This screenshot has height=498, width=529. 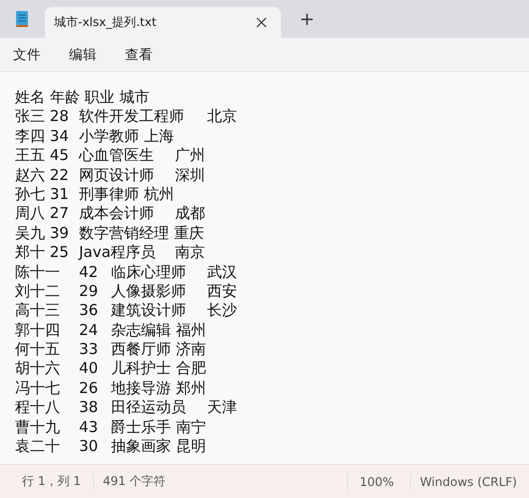 I want to click on notepad-icon, so click(x=22, y=19).